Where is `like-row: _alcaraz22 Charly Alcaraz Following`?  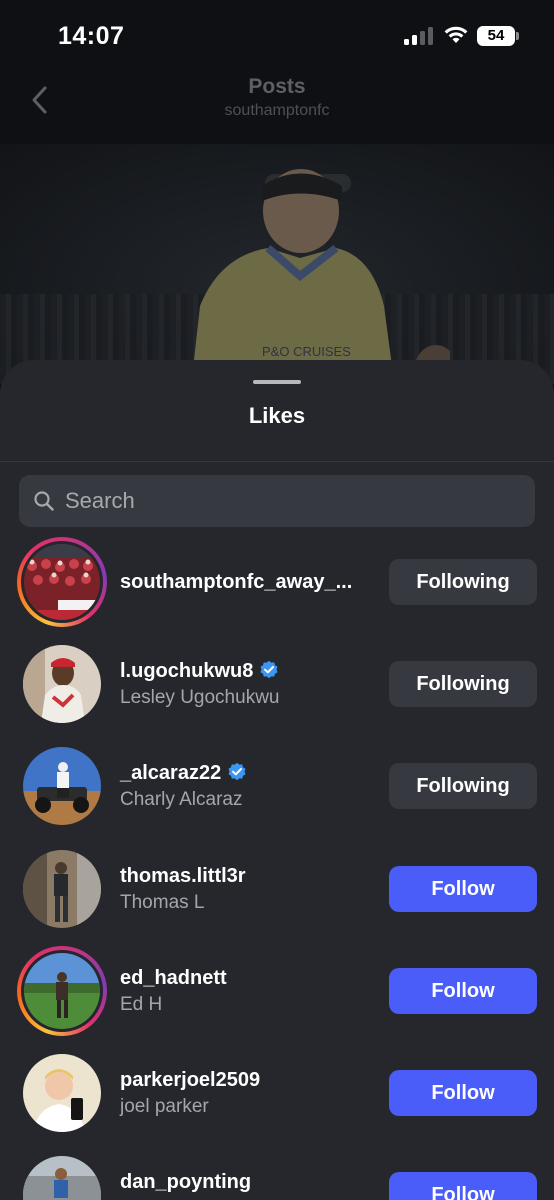 like-row: _alcaraz22 Charly Alcaraz Following is located at coordinates (277, 791).